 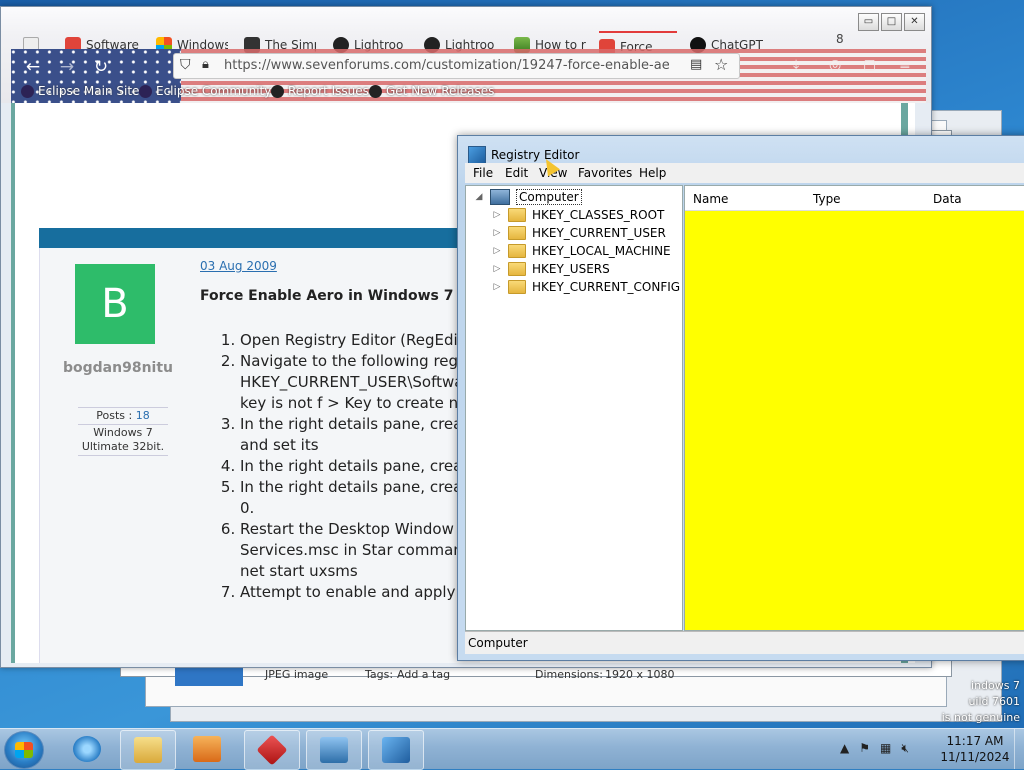 What do you see at coordinates (549, 197) in the screenshot?
I see `tree-node-label: Computer` at bounding box center [549, 197].